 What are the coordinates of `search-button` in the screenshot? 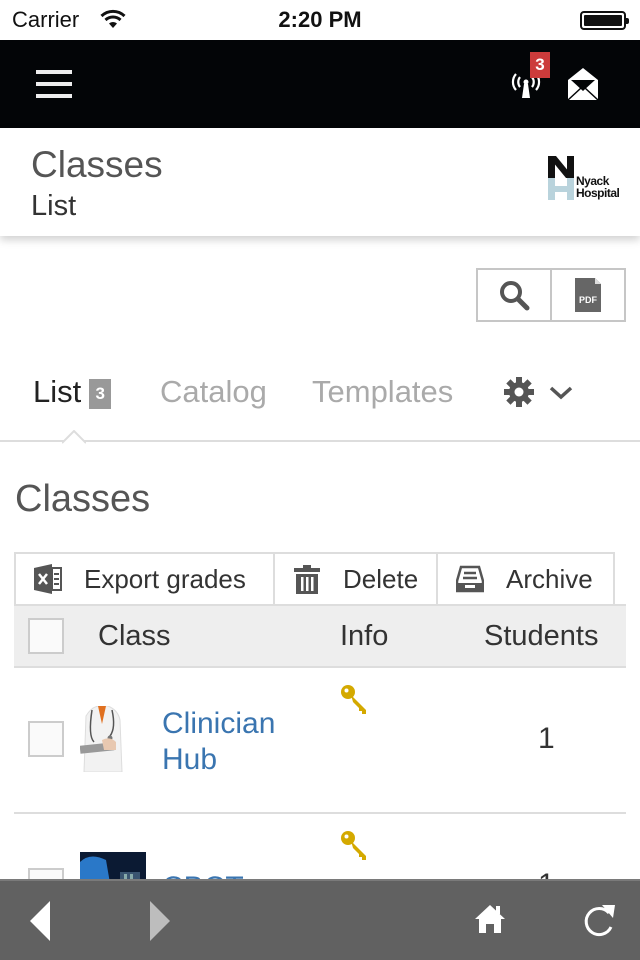 It's located at (514, 295).